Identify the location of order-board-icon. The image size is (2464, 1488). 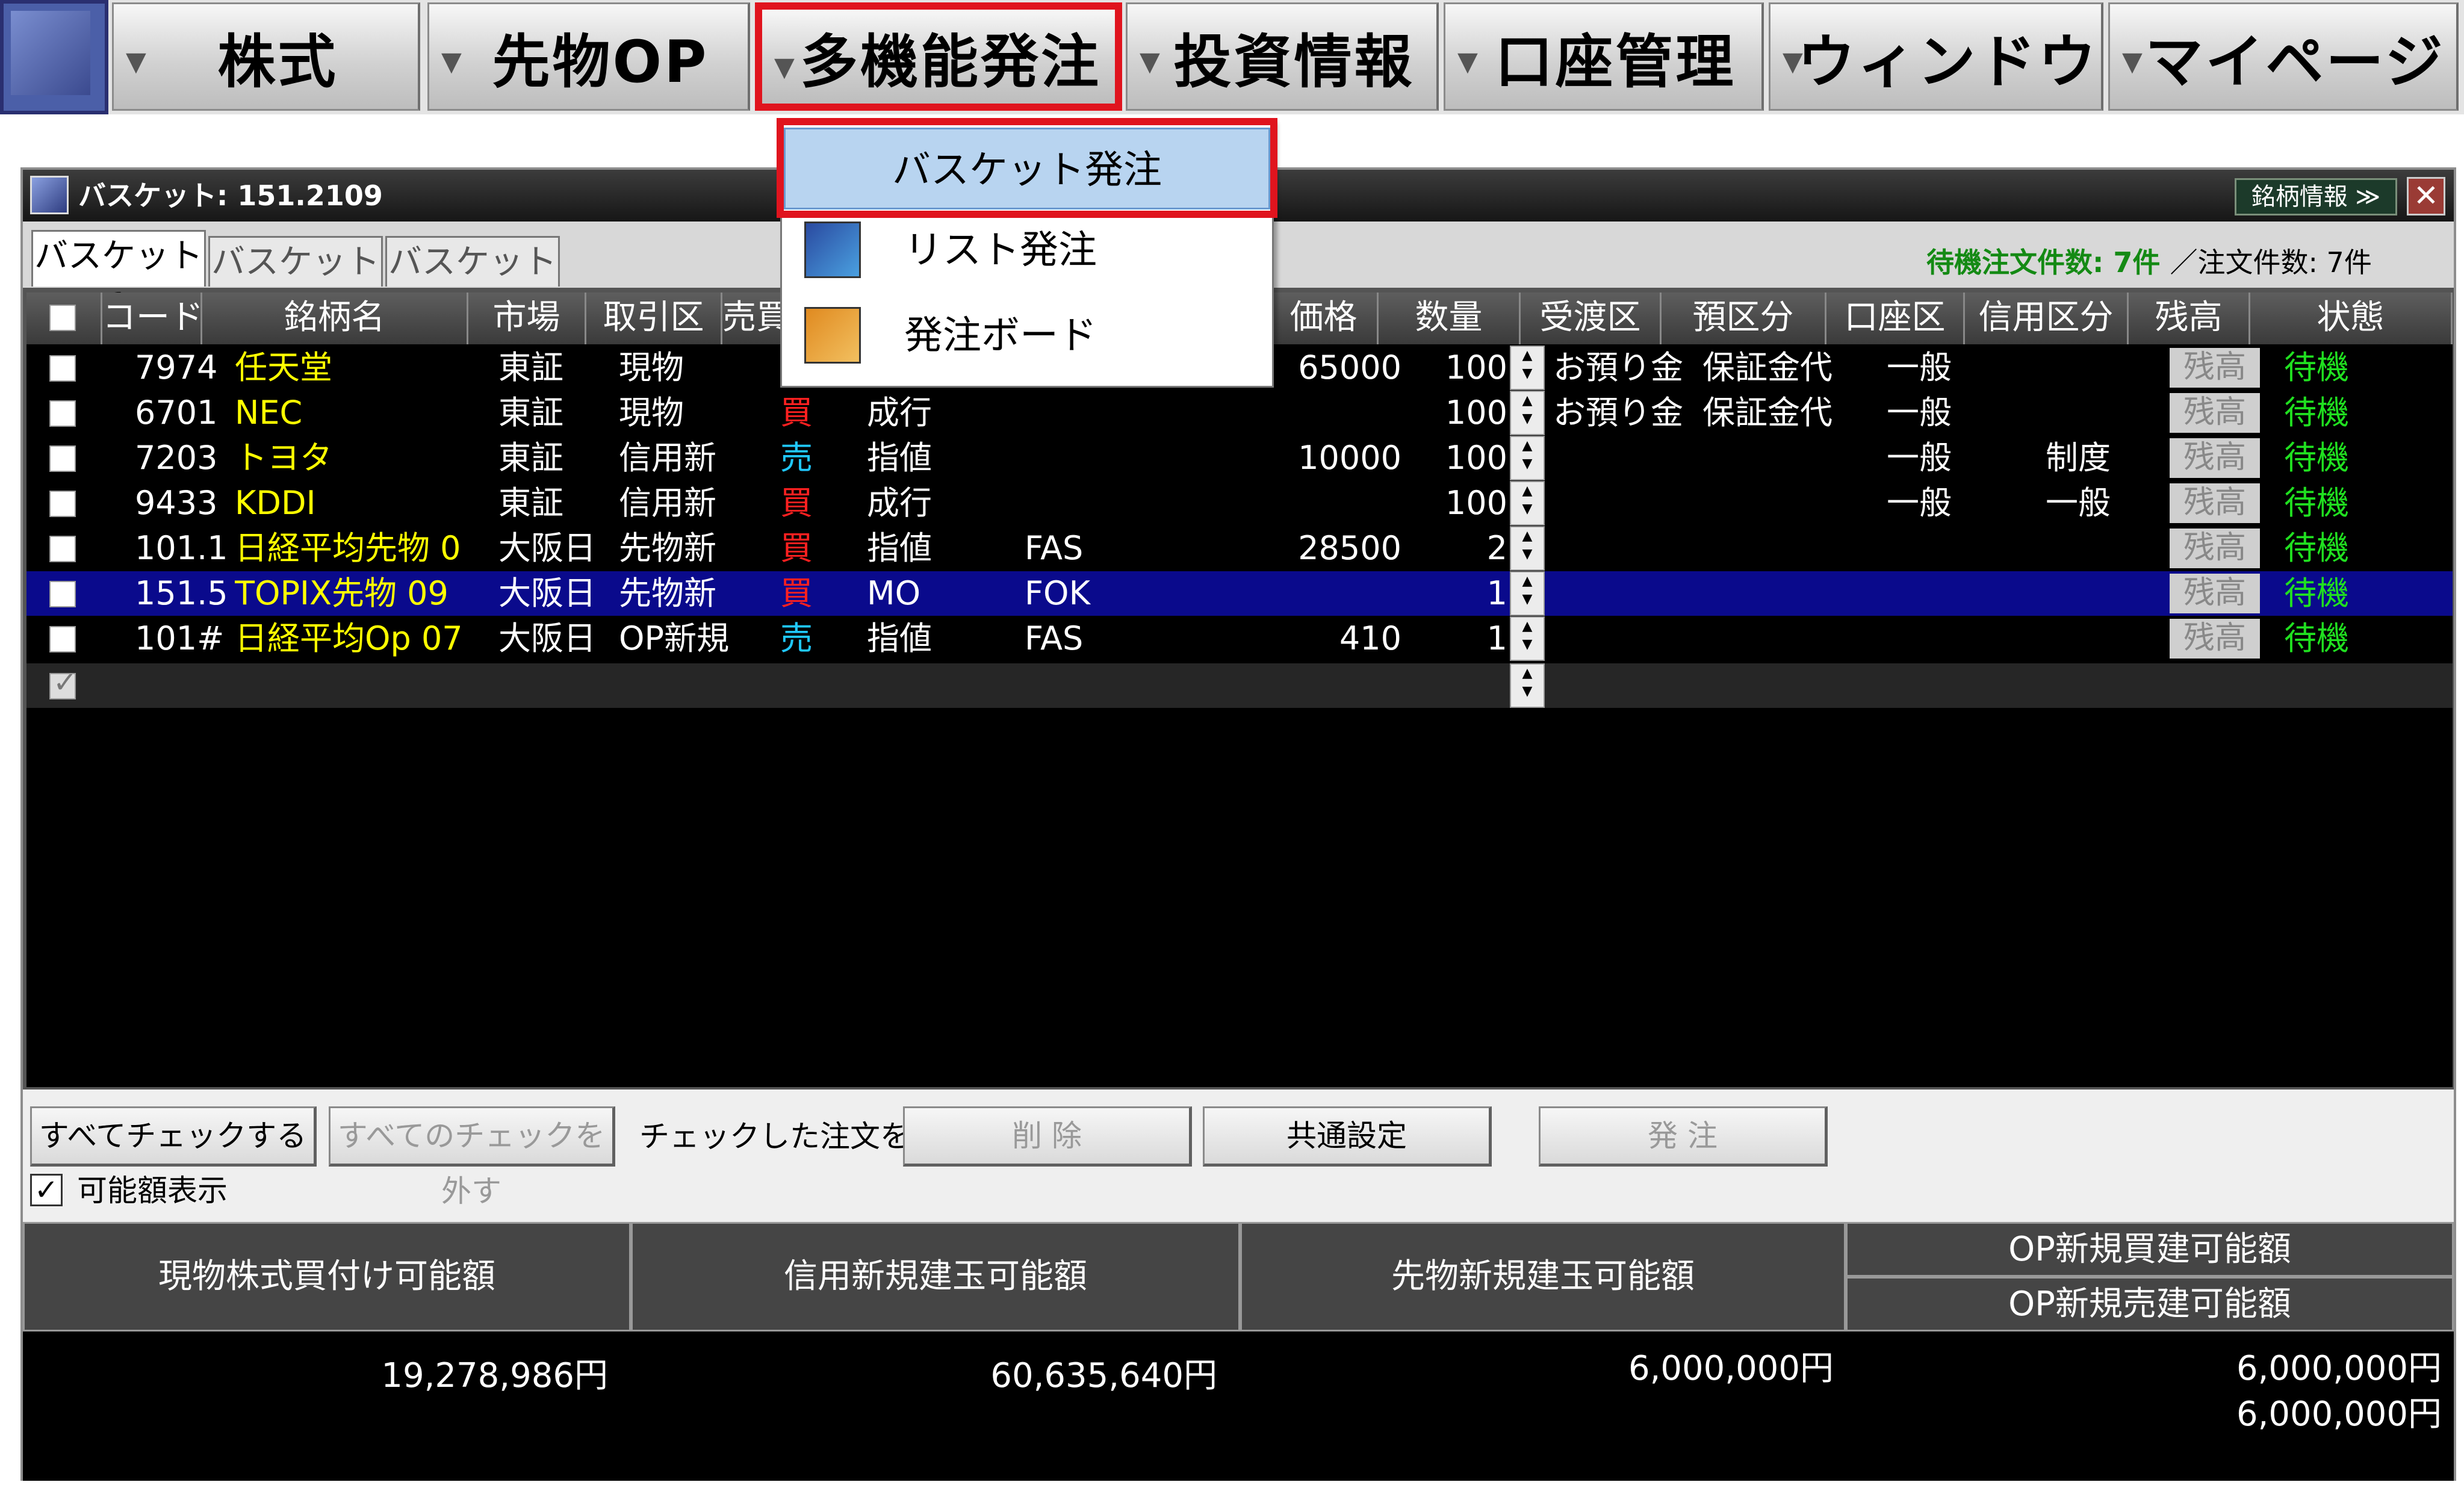
(832, 335).